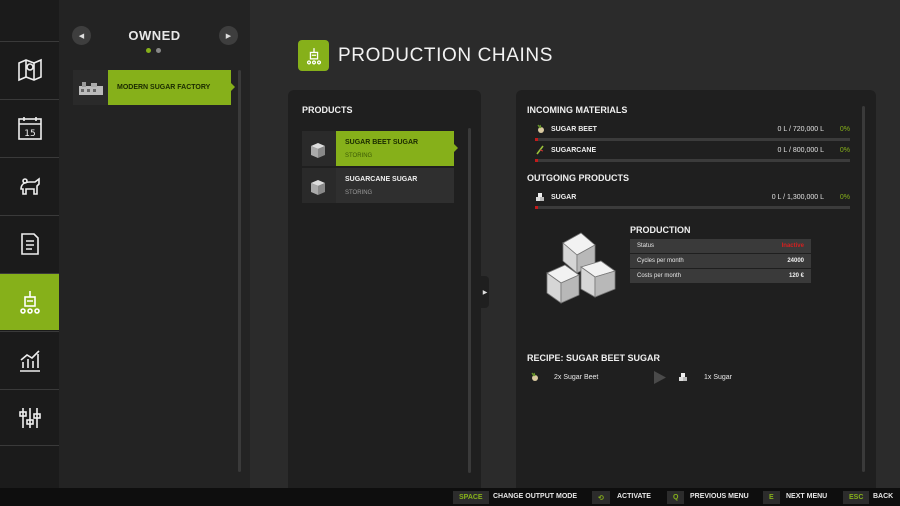 The image size is (900, 506). I want to click on stat-row-costs: Costs per month 120 €, so click(720, 276).